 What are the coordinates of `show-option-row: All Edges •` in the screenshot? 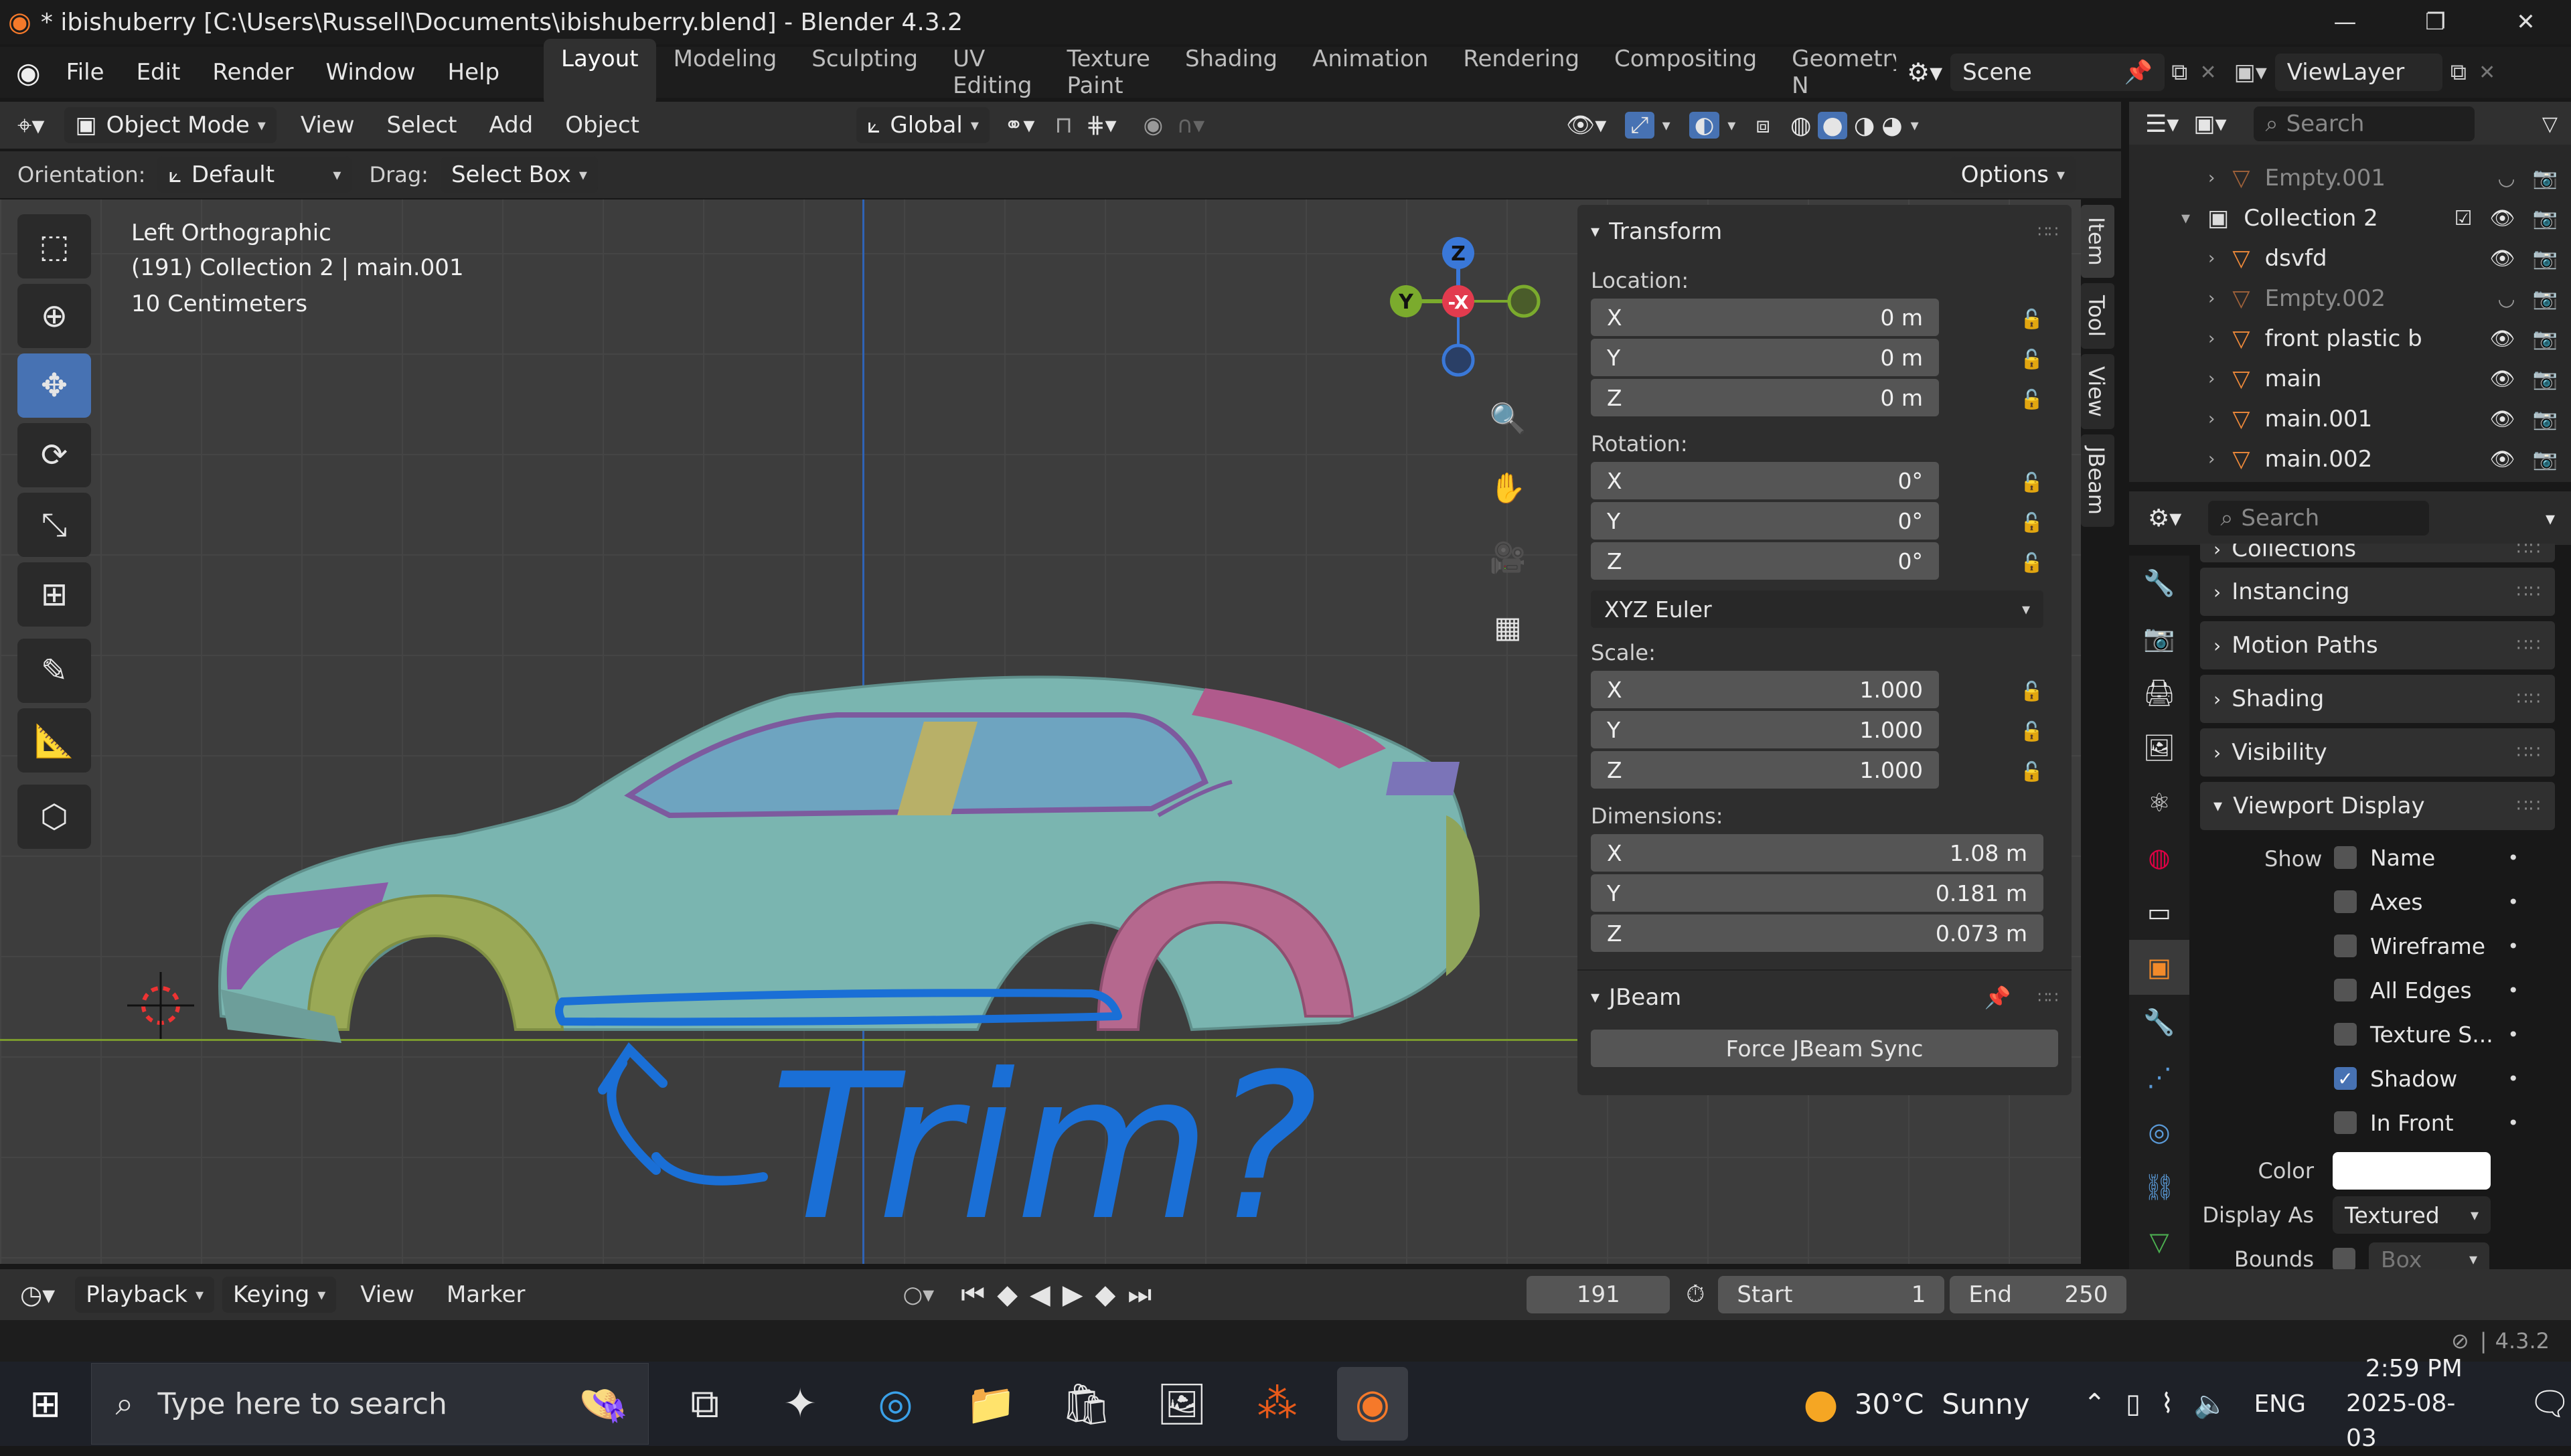 It's located at (2444, 990).